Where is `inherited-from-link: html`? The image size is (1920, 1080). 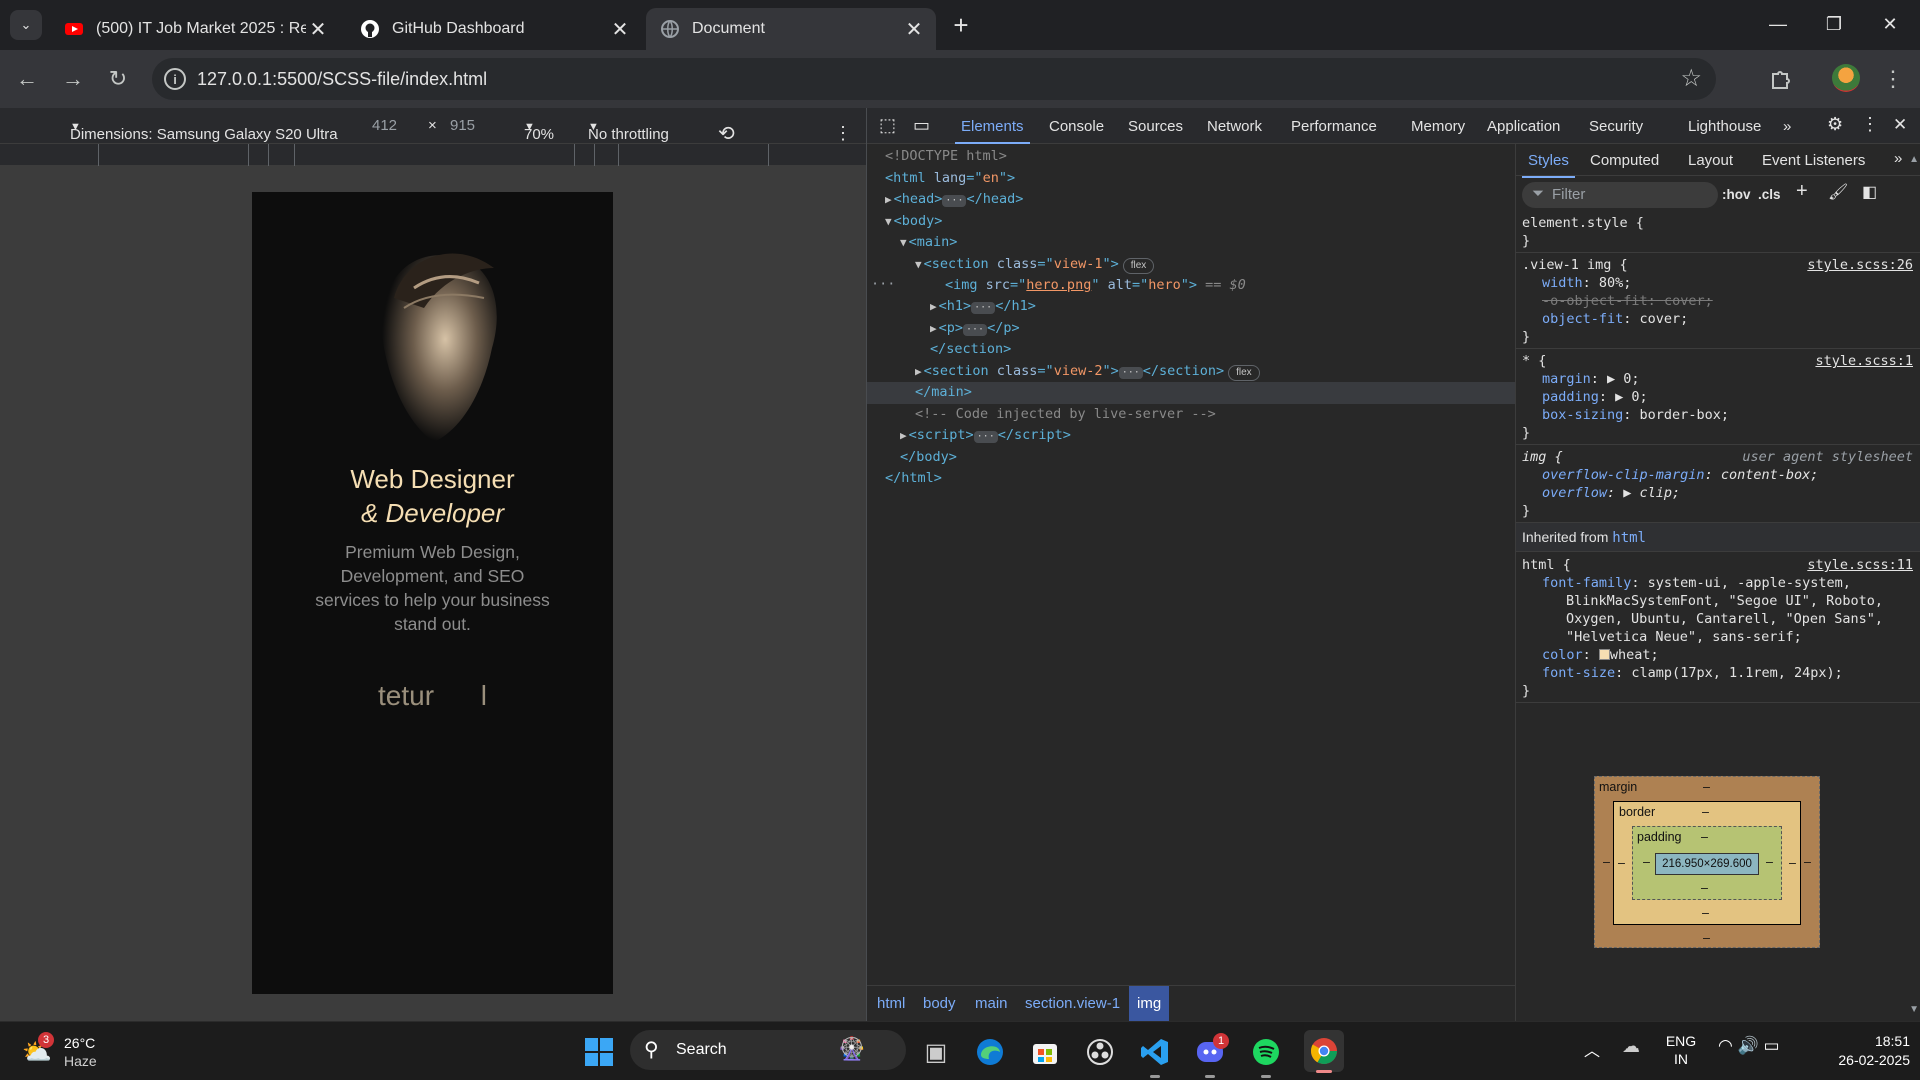
inherited-from-link: html is located at coordinates (1629, 538).